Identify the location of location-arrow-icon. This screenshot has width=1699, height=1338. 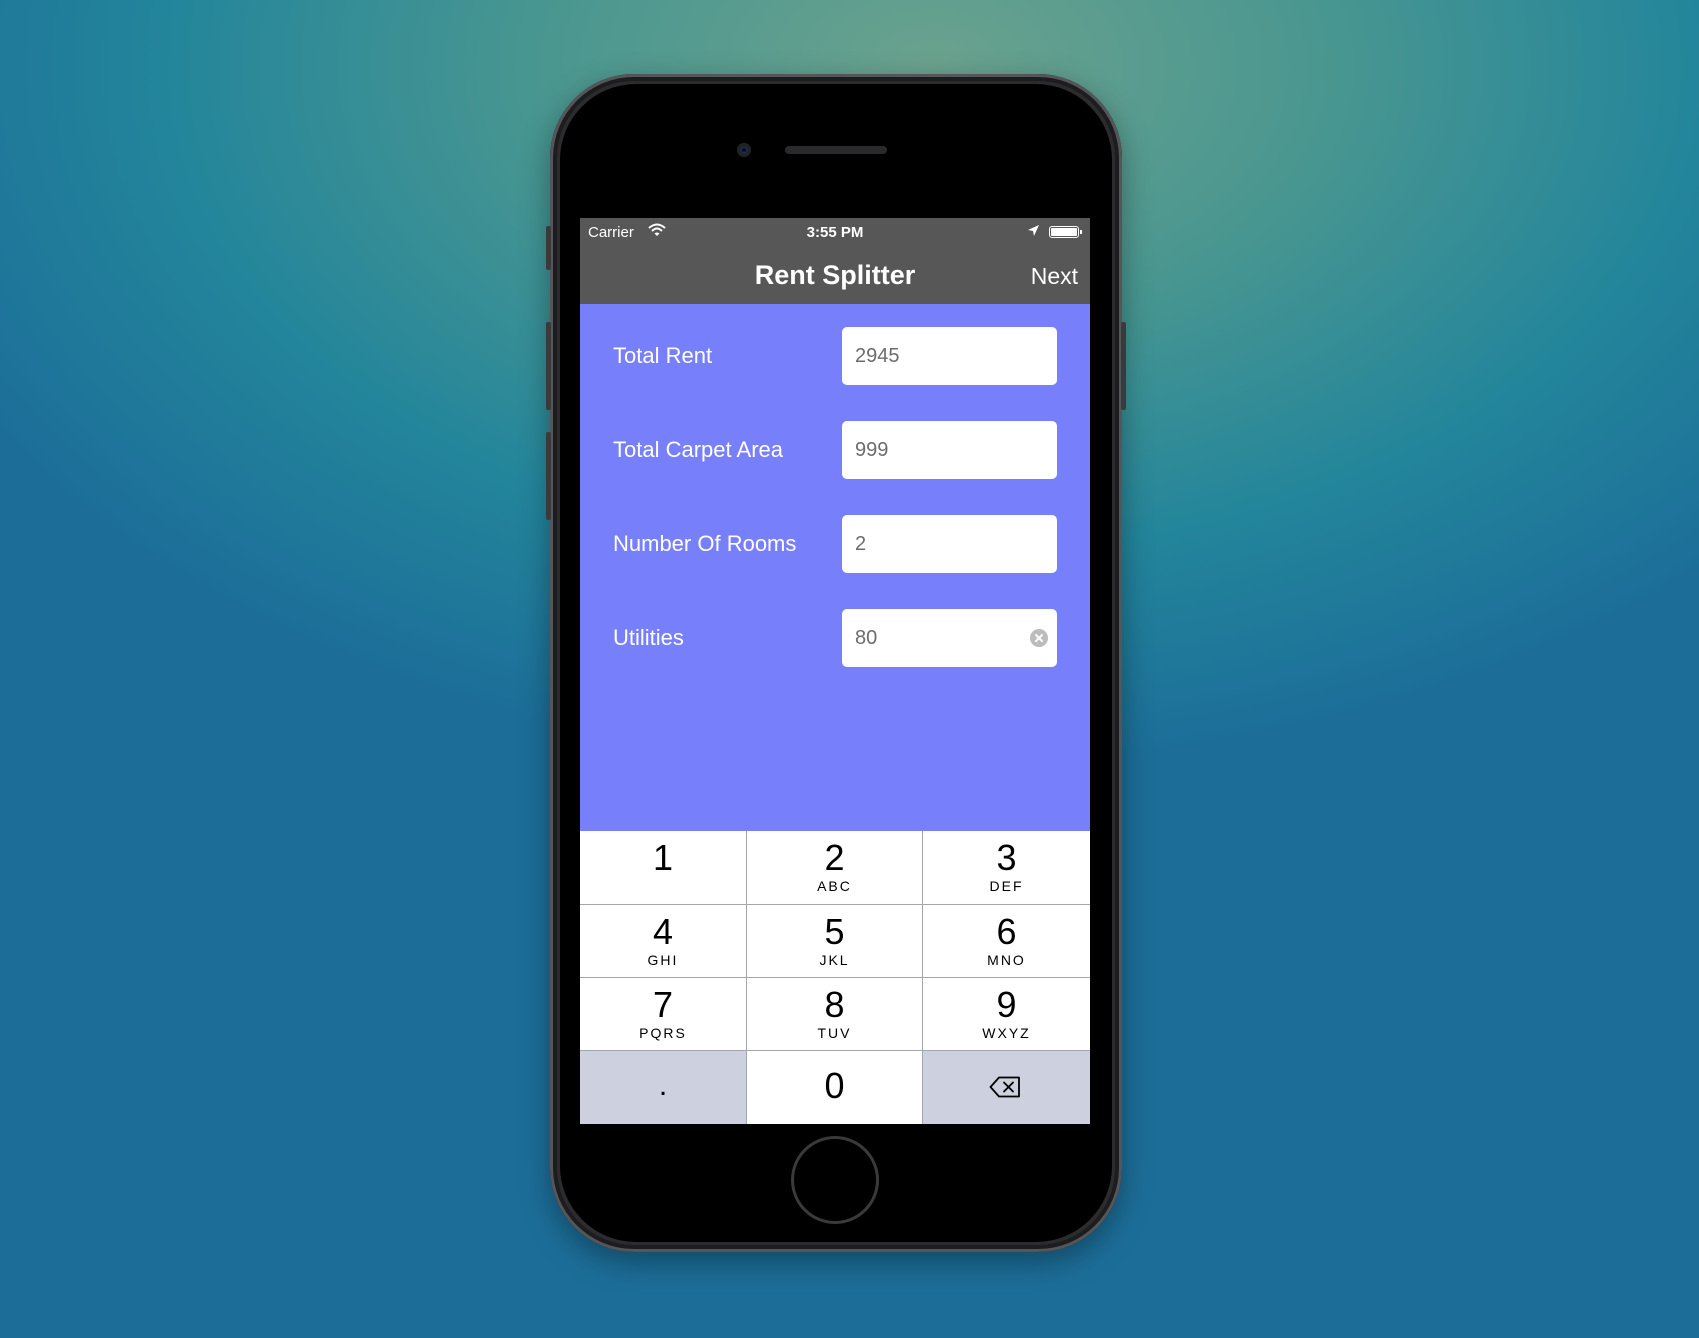
(1033, 232).